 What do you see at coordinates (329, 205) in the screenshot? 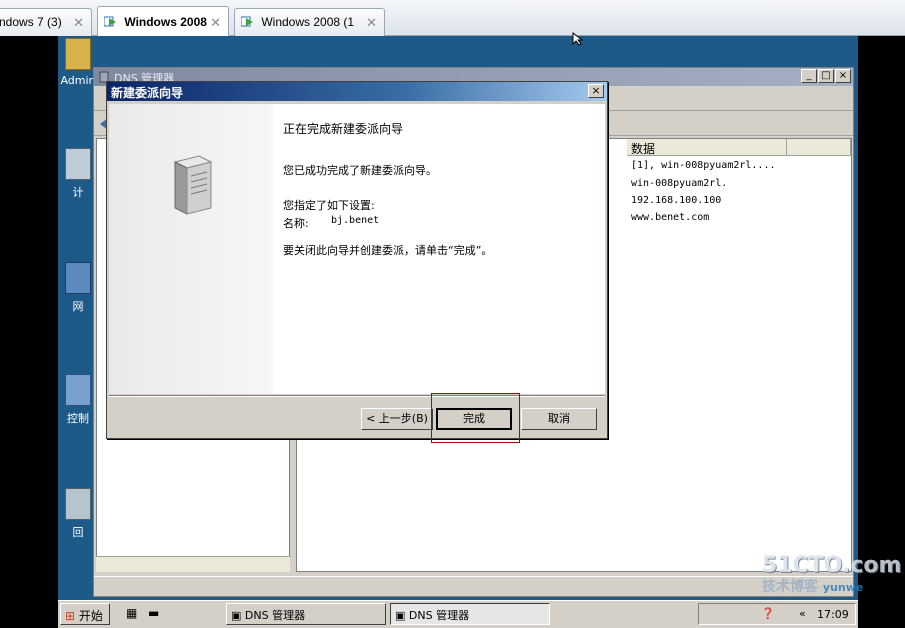
I see `wizard-settings-label: 您指定了如下设置:` at bounding box center [329, 205].